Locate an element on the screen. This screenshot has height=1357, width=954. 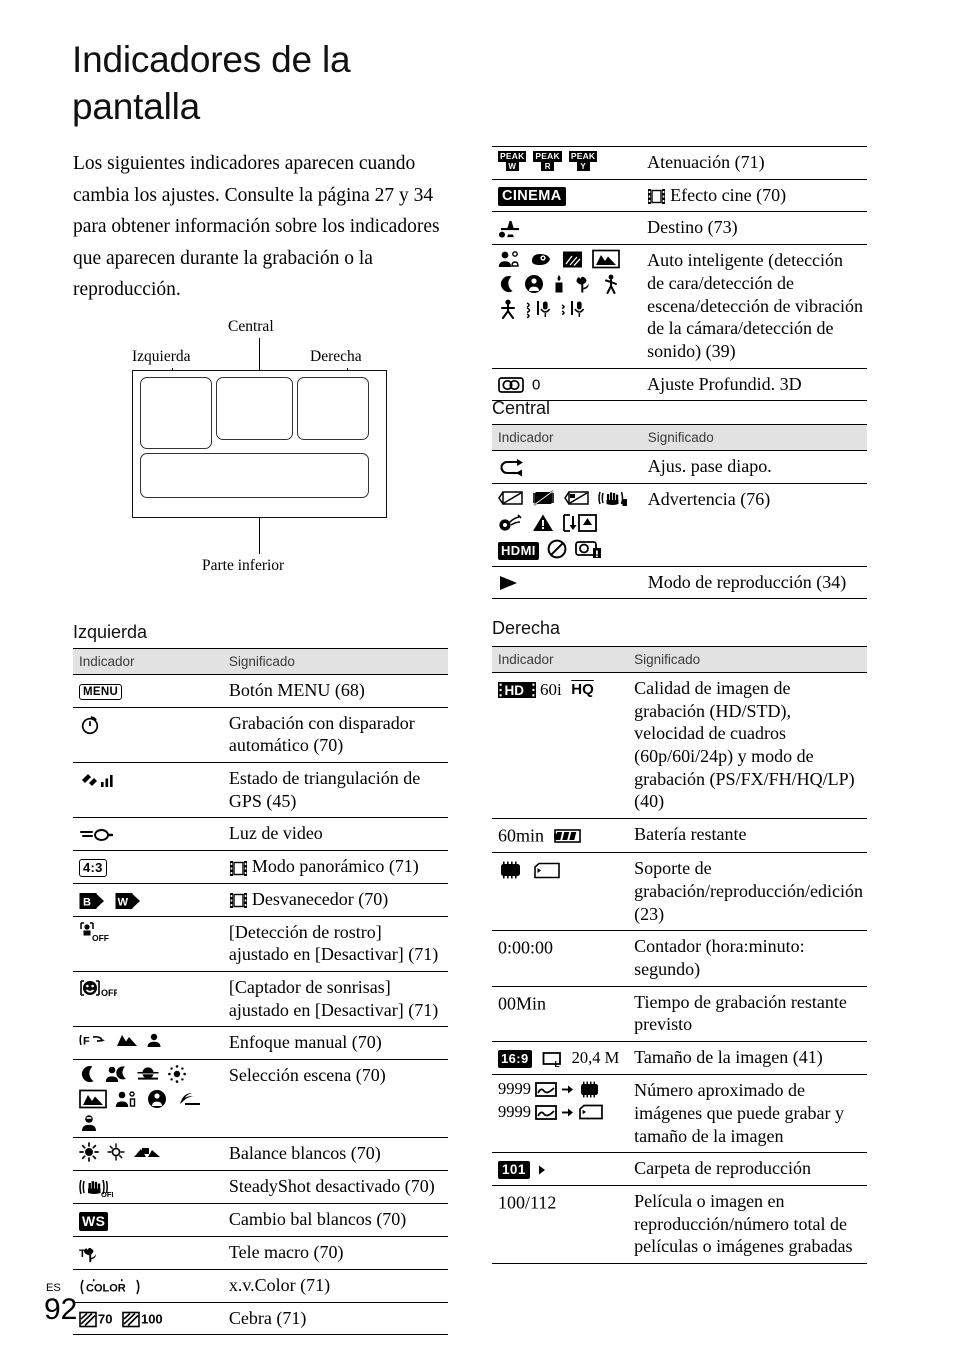
diagram-label-right: Derecha is located at coordinates (336, 356).